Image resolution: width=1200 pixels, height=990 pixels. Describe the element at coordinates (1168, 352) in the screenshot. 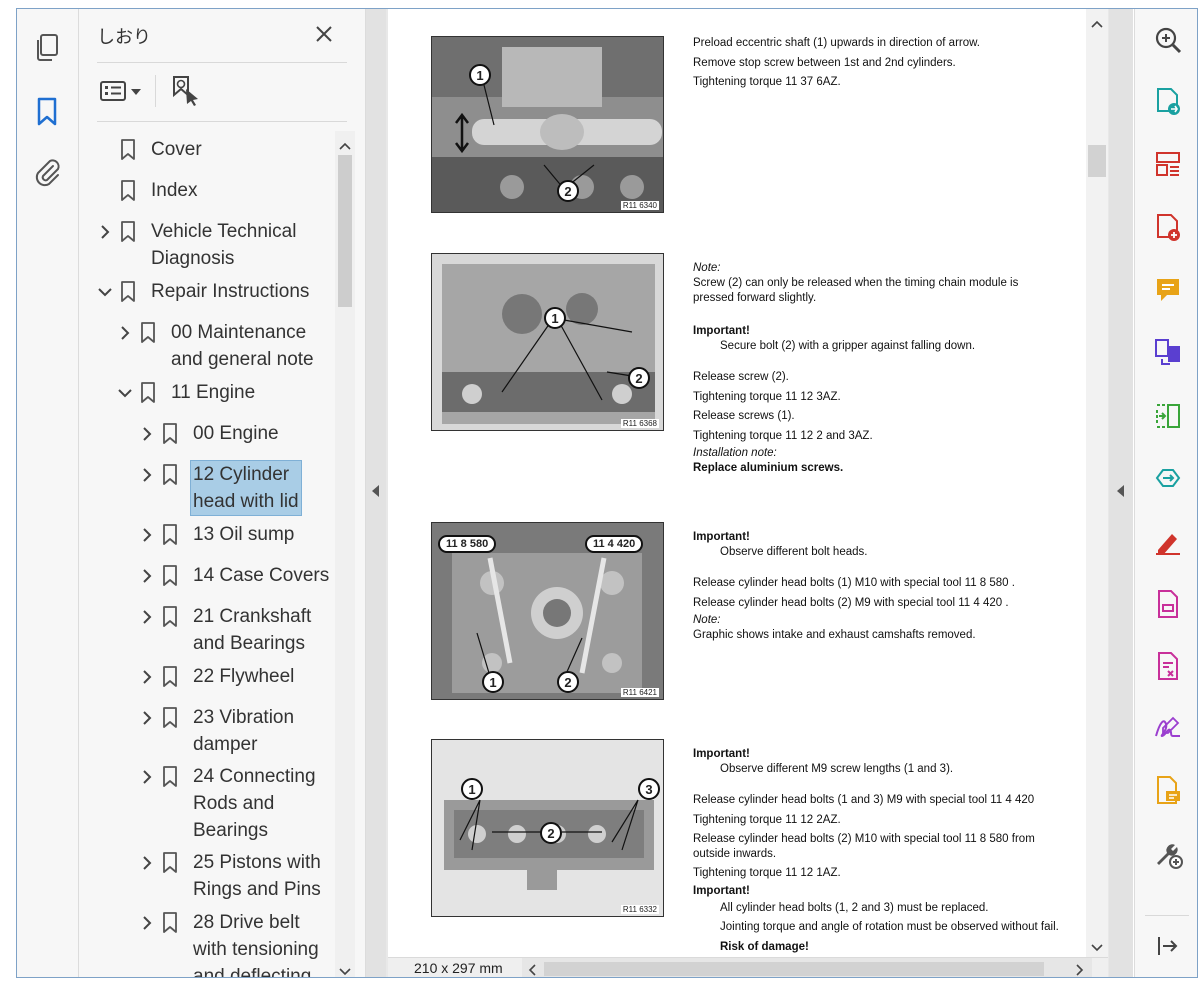

I see `combine-files-icon` at that location.